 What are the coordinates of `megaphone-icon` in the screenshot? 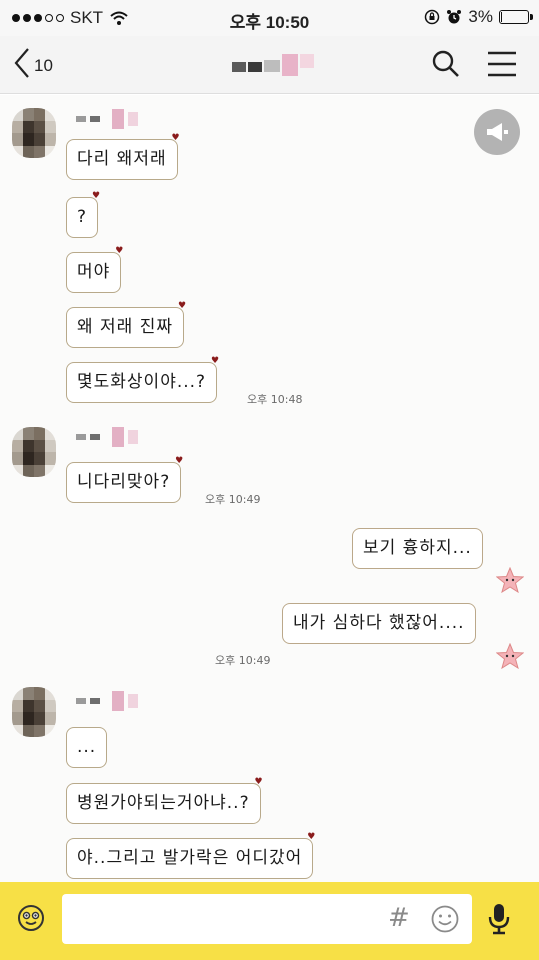 It's located at (497, 132).